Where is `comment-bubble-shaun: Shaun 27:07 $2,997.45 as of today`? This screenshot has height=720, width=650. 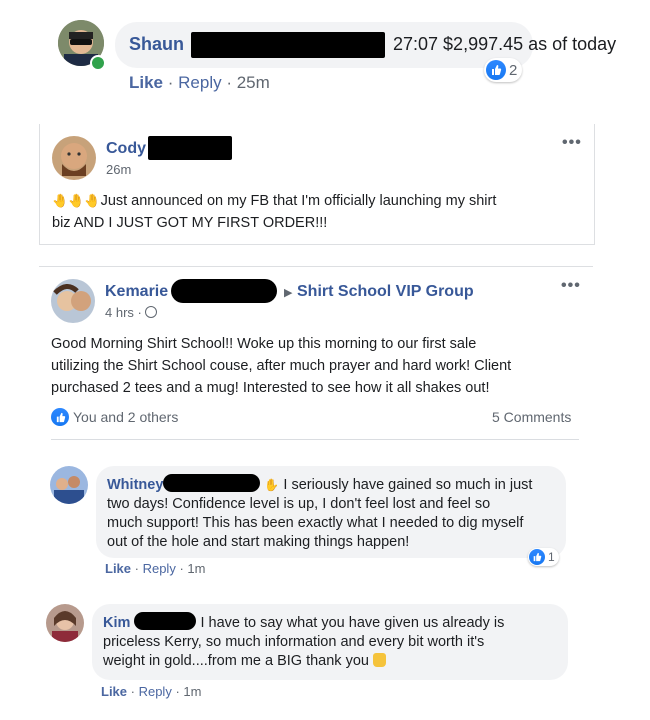 comment-bubble-shaun: Shaun 27:07 $2,997.45 as of today is located at coordinates (365, 45).